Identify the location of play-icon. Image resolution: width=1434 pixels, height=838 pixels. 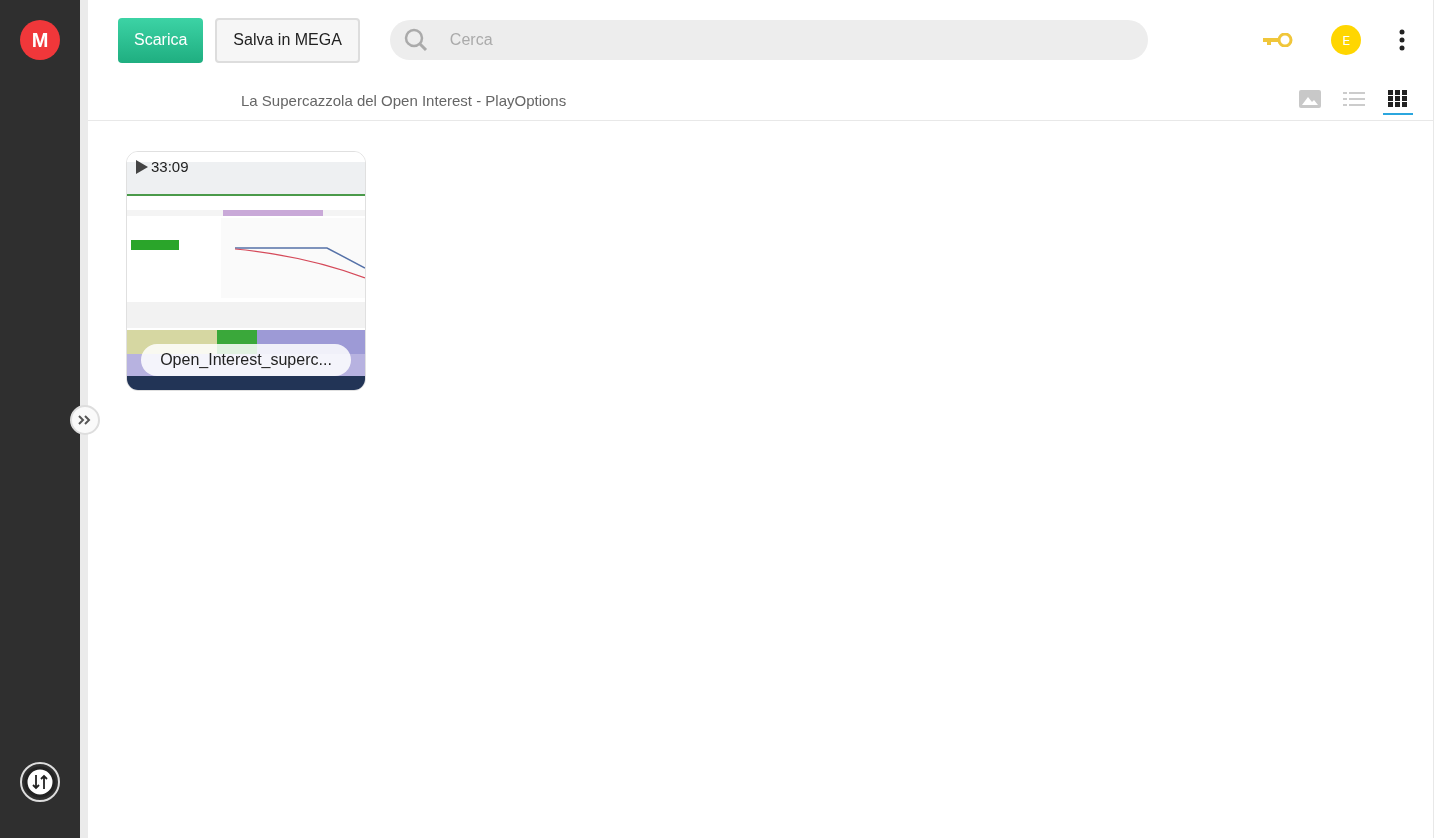
(142, 167).